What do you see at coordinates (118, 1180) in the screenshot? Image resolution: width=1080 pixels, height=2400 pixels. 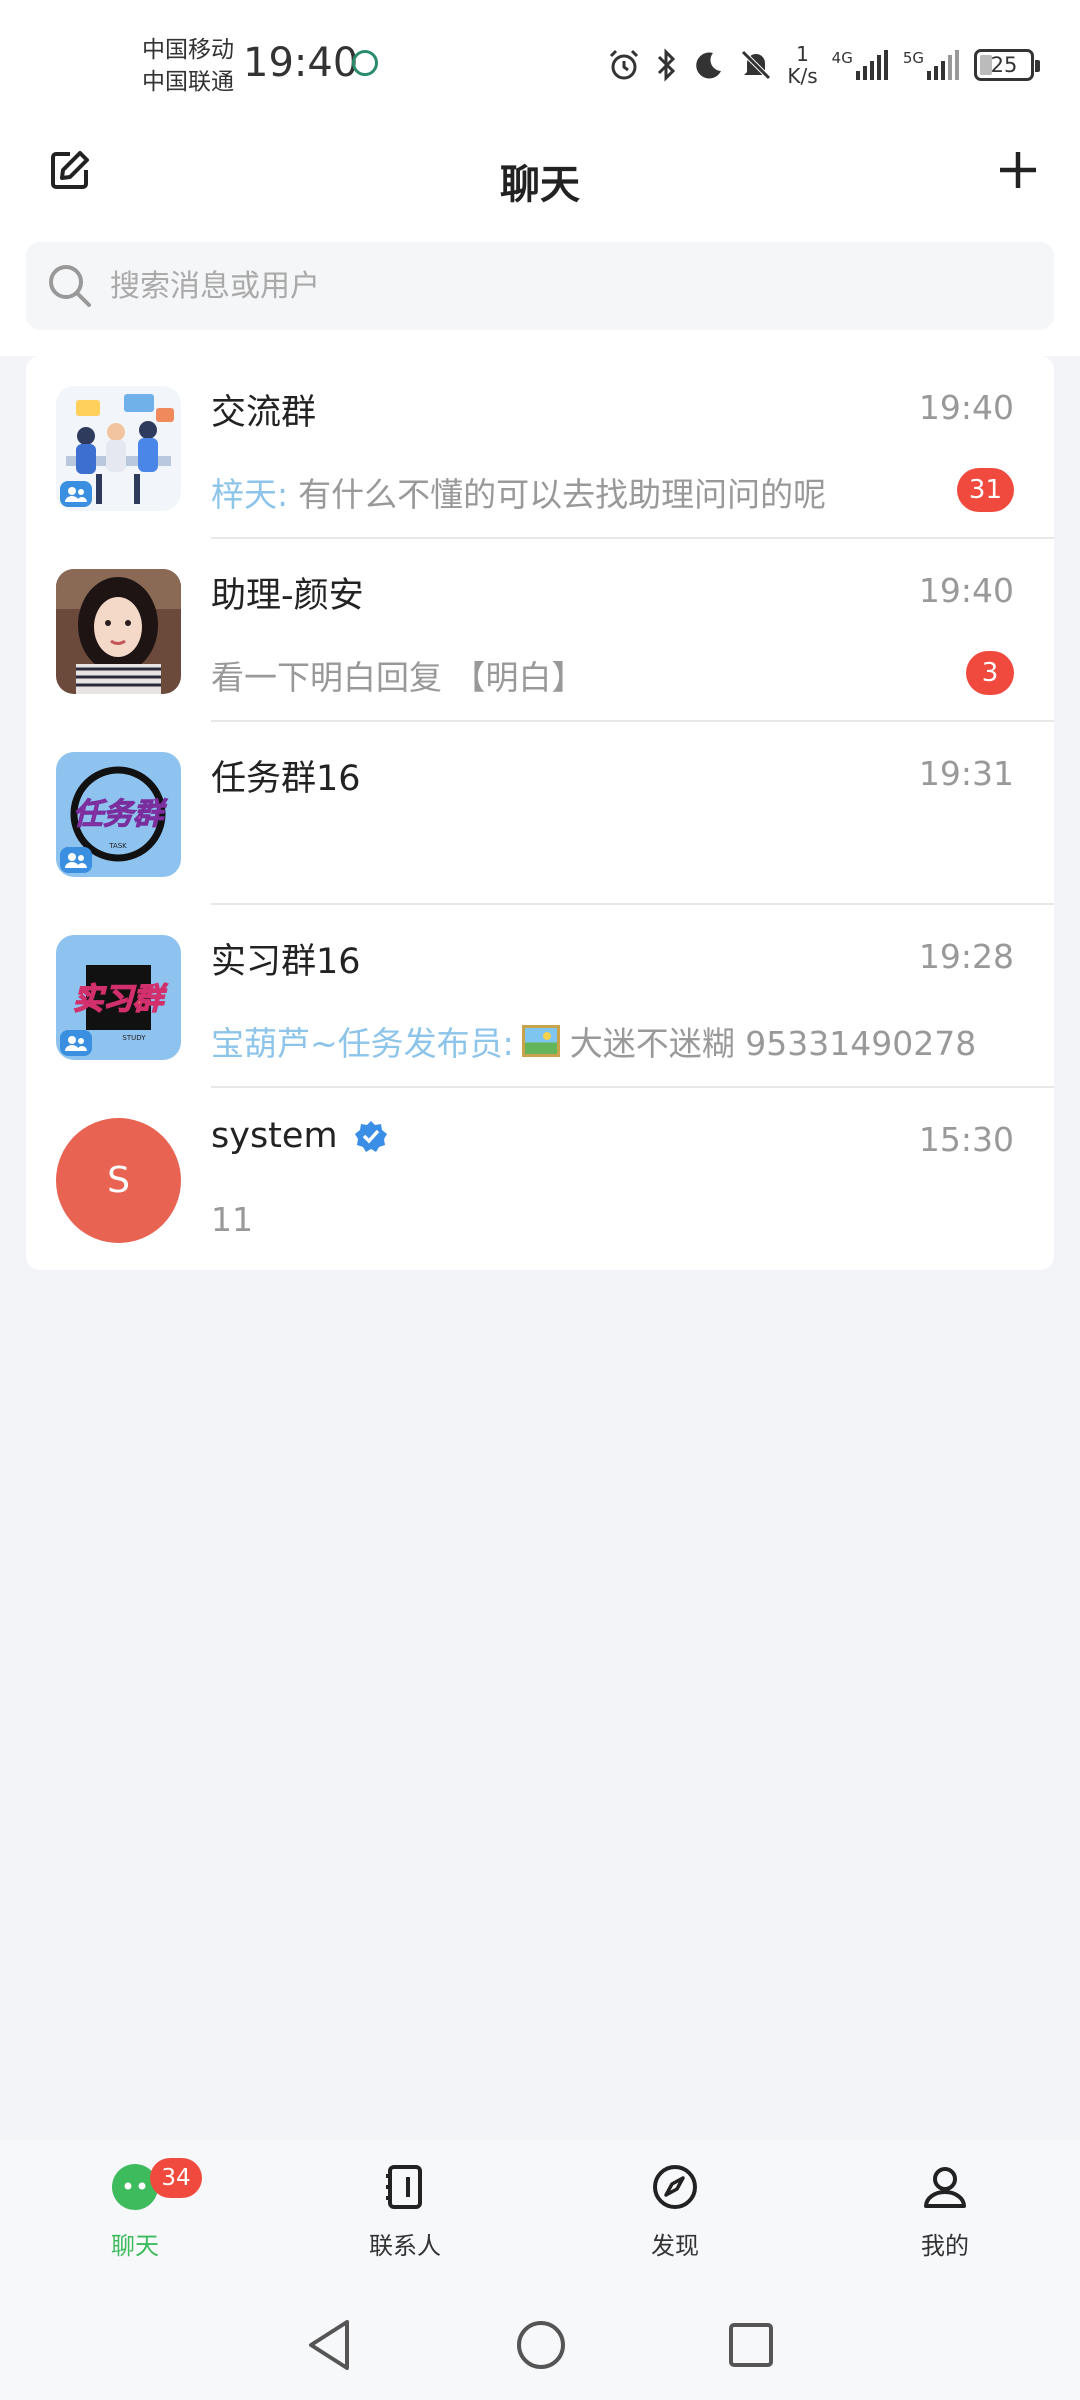 I see `system-avatar: S` at bounding box center [118, 1180].